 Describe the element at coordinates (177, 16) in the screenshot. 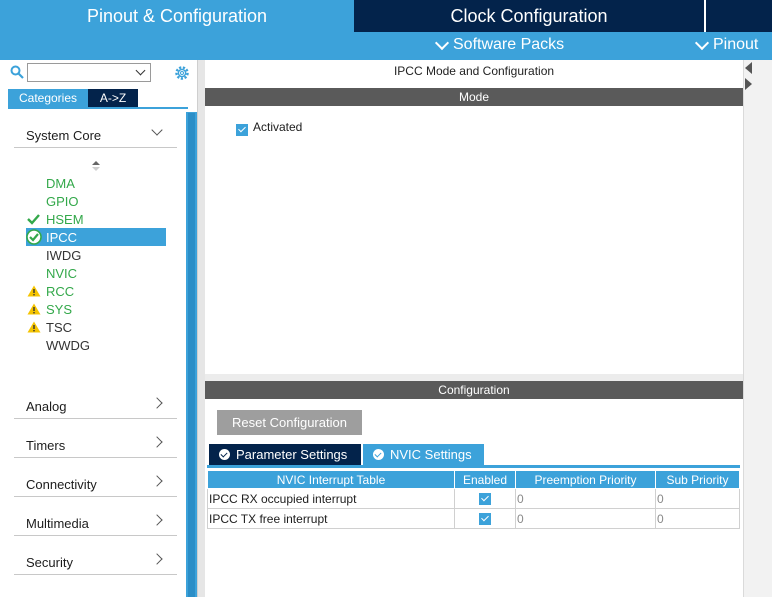

I see `tab-pinout-configuration: Pinout & Configuration` at that location.